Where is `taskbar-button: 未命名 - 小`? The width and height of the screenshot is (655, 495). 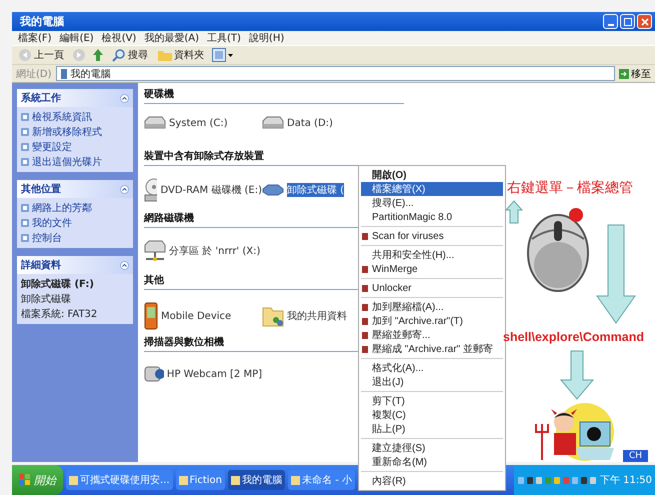
taskbar-button: 未命名 - 小 is located at coordinates (321, 480).